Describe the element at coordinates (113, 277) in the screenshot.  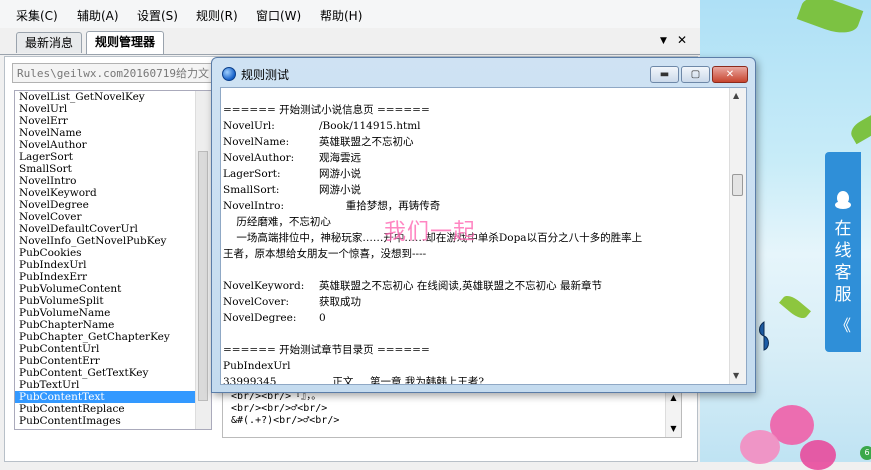
I see `field-list-item: PubIndexErr` at that location.